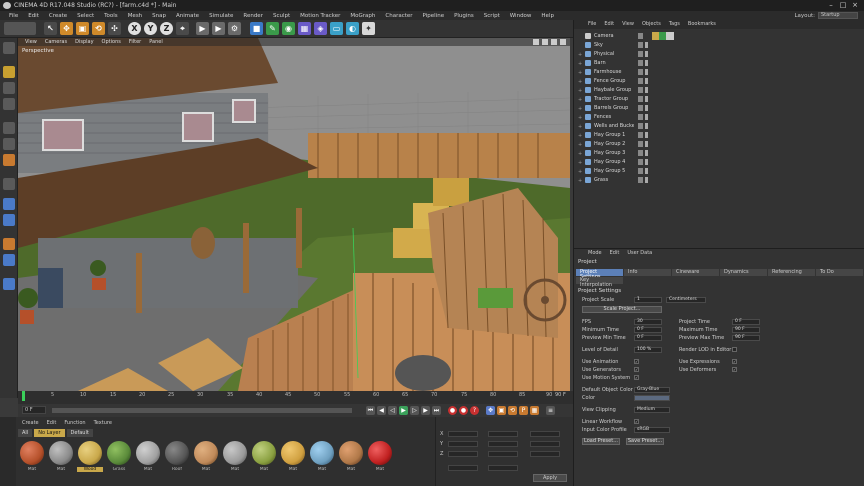 The height and width of the screenshot is (486, 864). I want to click on quantize-icon, so click(9, 244).